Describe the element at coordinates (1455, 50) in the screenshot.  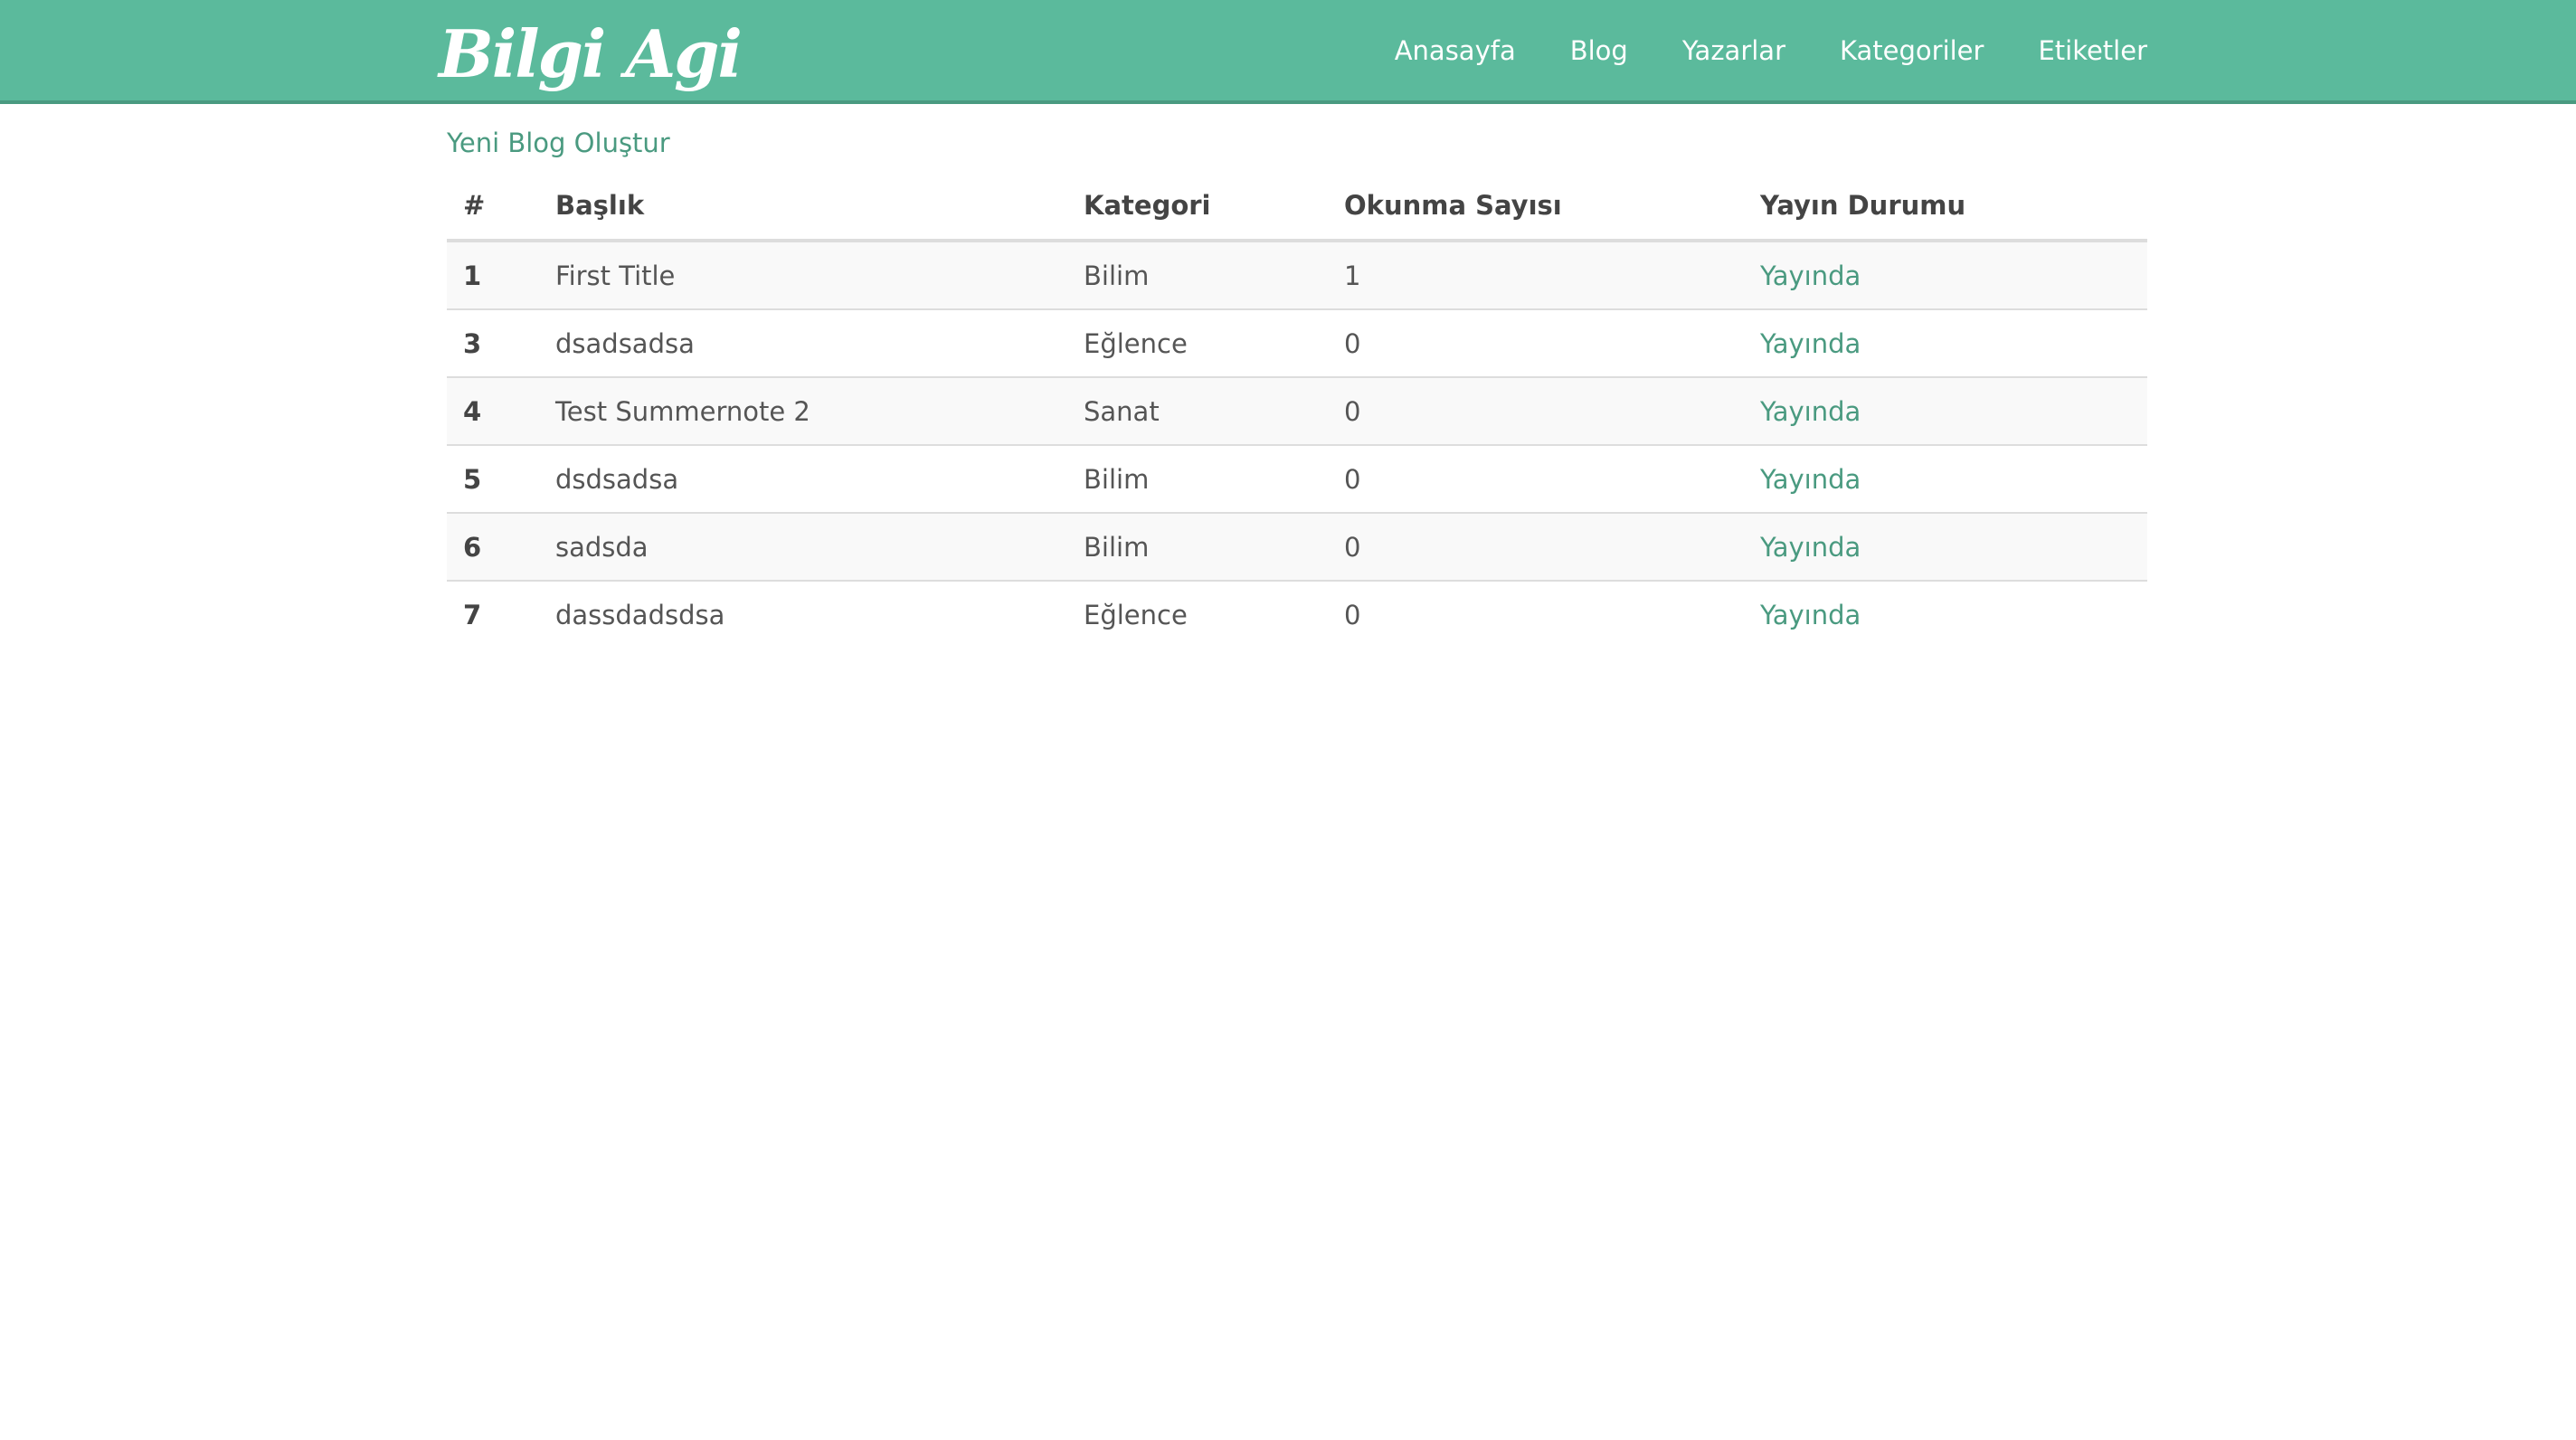
I see `nav-item-anasayfa: Anasayfa` at that location.